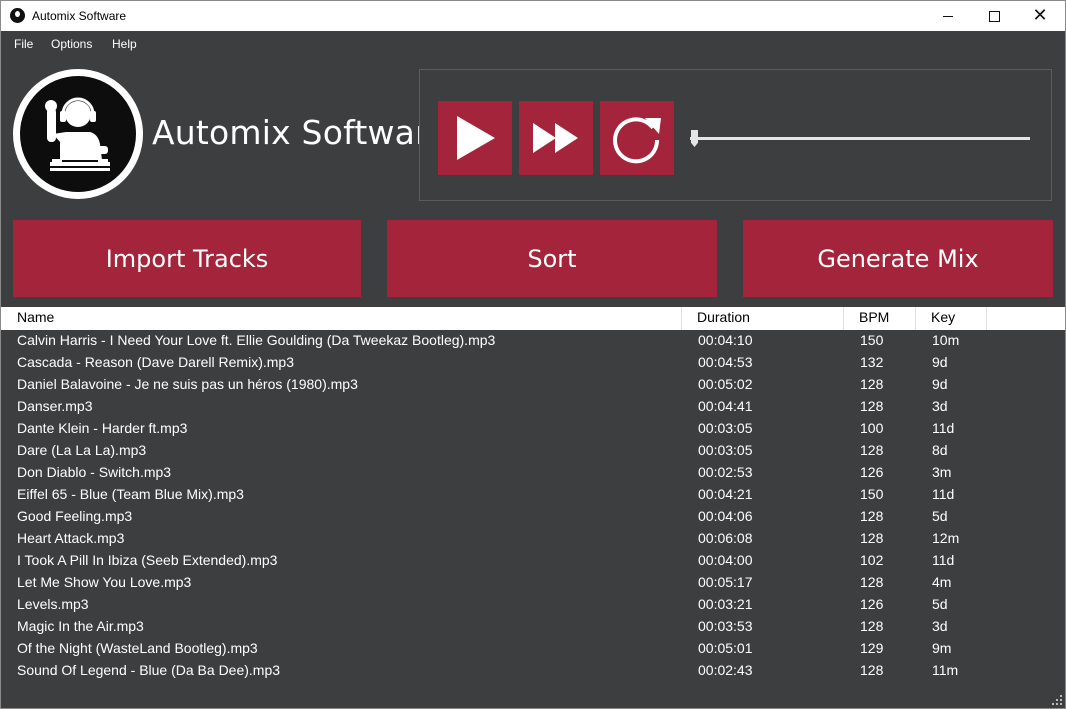 This screenshot has width=1066, height=709. I want to click on track-bpm: 126, so click(872, 472).